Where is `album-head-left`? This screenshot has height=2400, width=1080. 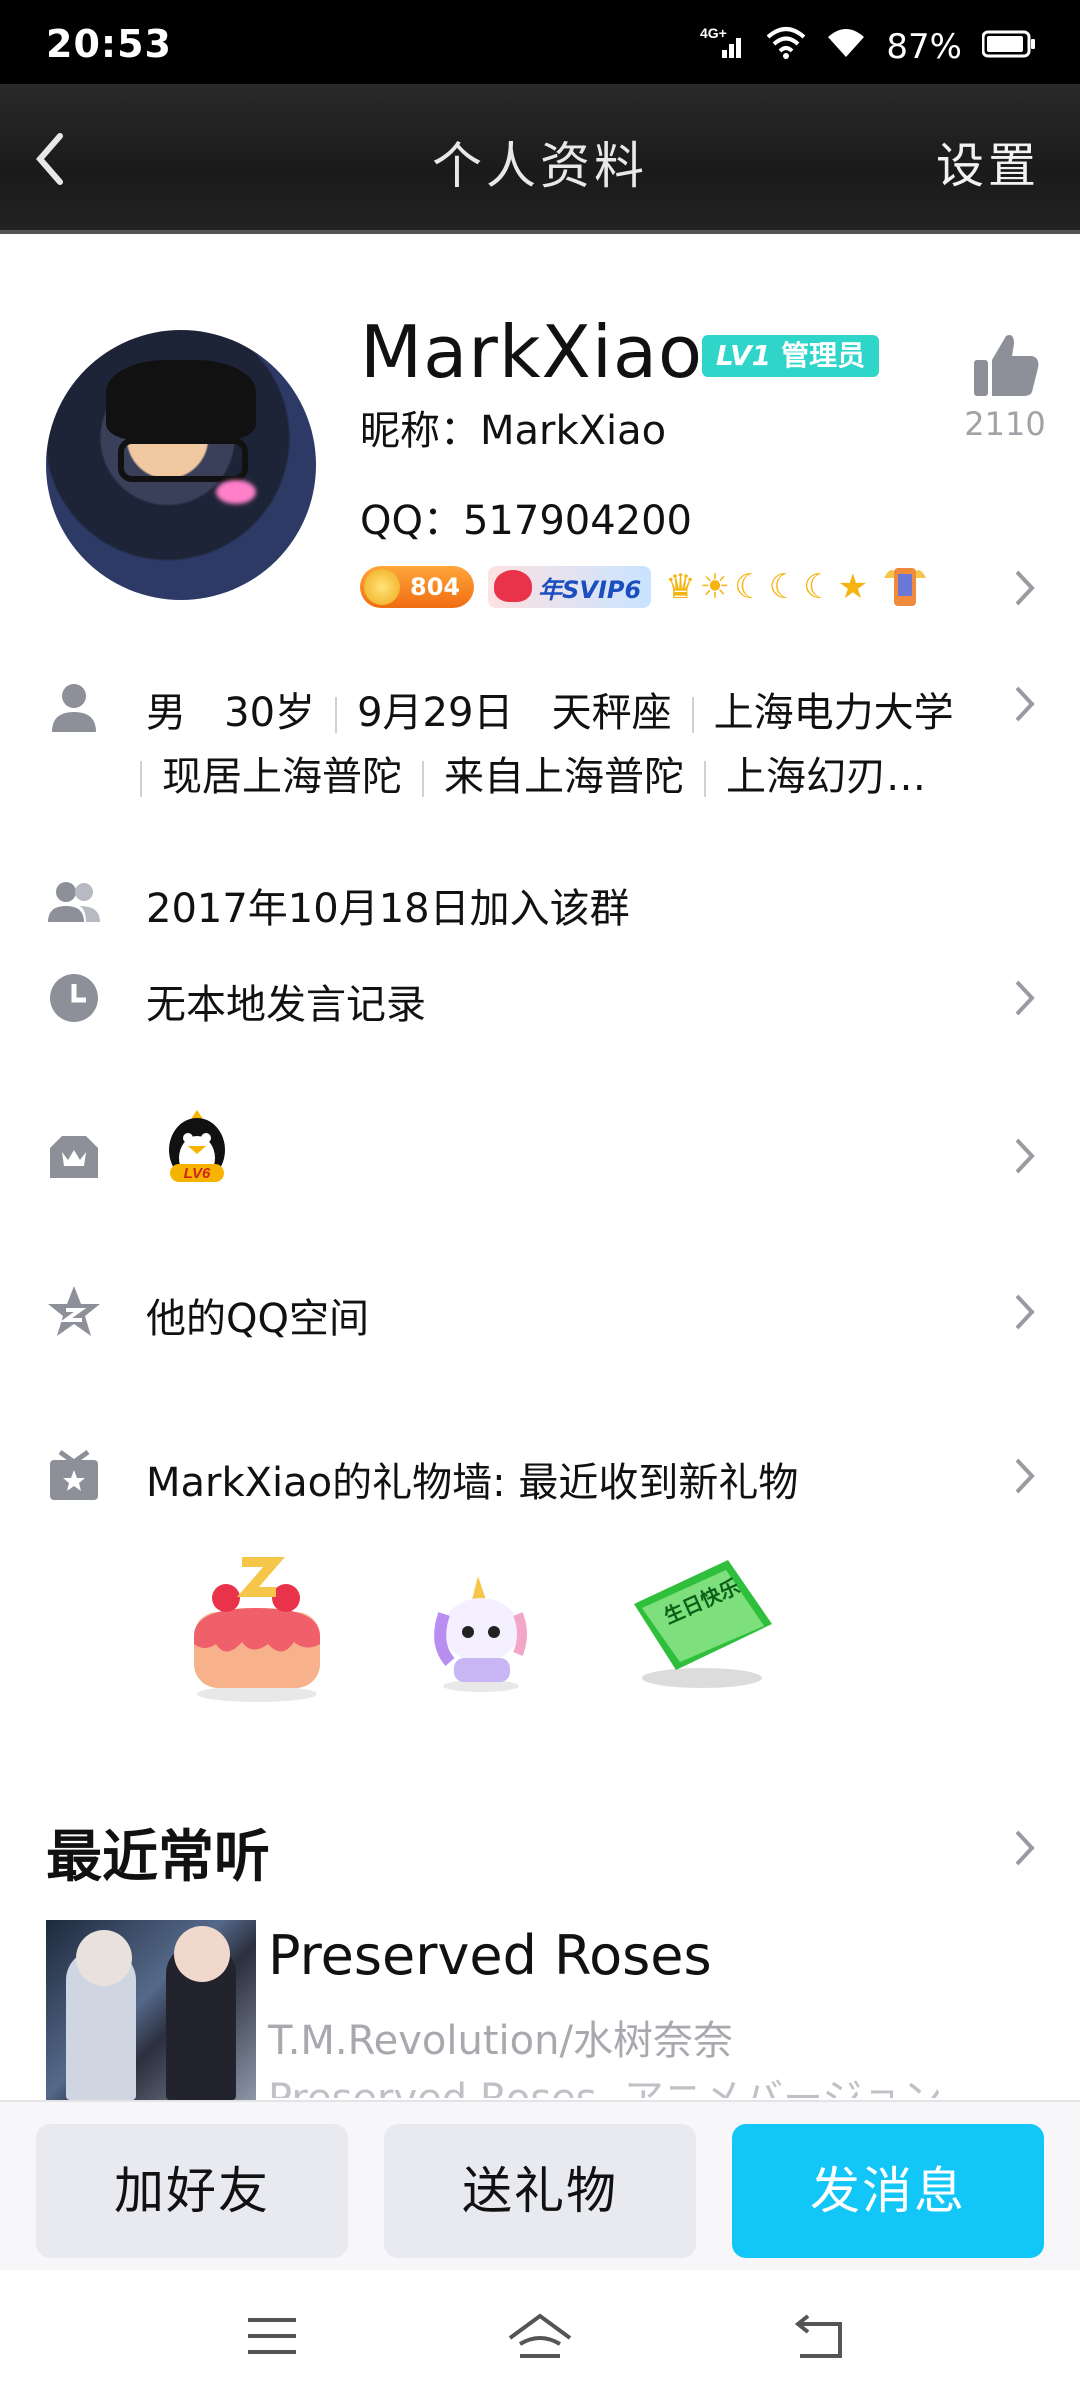 album-head-left is located at coordinates (104, 1958).